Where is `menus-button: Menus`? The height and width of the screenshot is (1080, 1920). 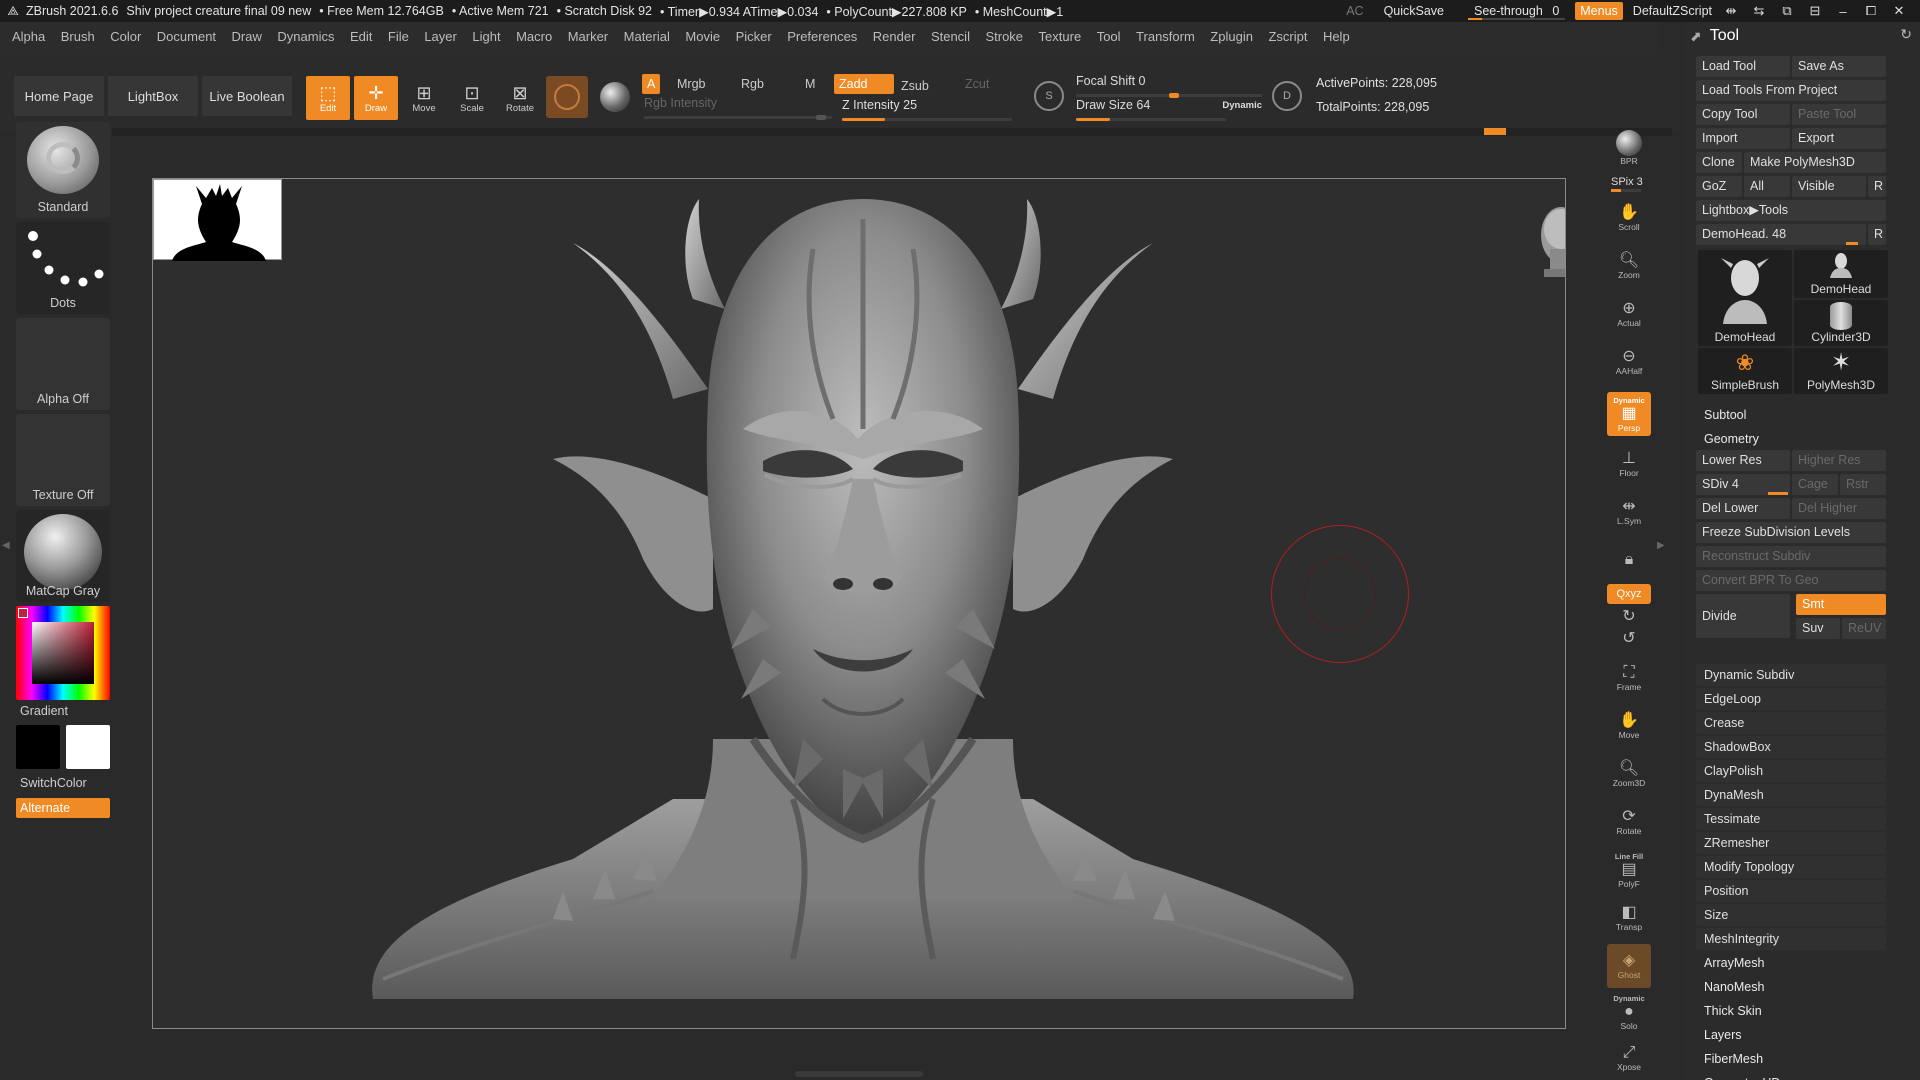 menus-button: Menus is located at coordinates (1599, 11).